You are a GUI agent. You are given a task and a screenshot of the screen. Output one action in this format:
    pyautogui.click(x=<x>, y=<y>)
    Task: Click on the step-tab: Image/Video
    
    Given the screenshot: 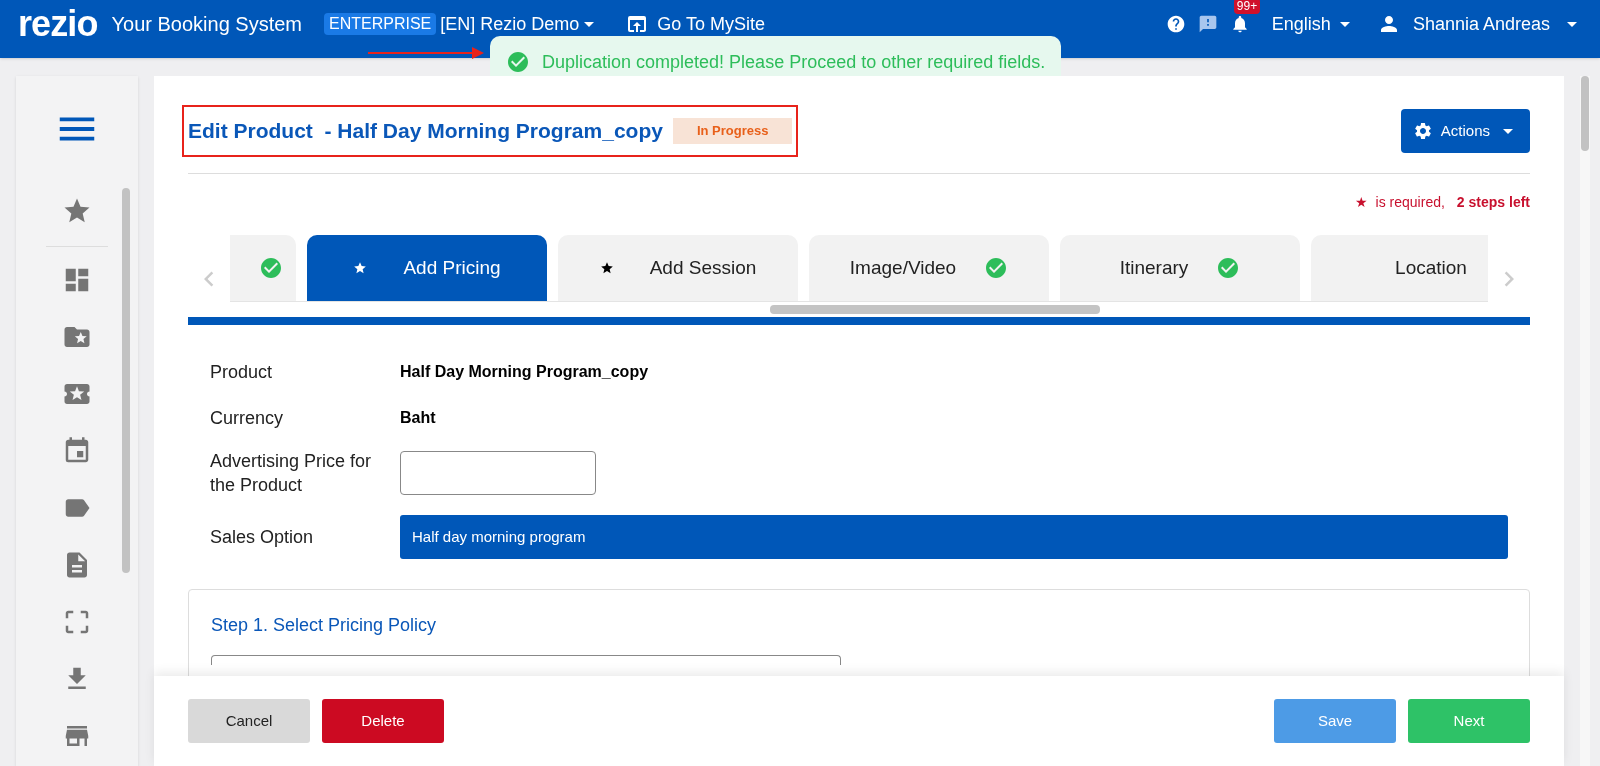 What is the action you would take?
    pyautogui.click(x=929, y=268)
    